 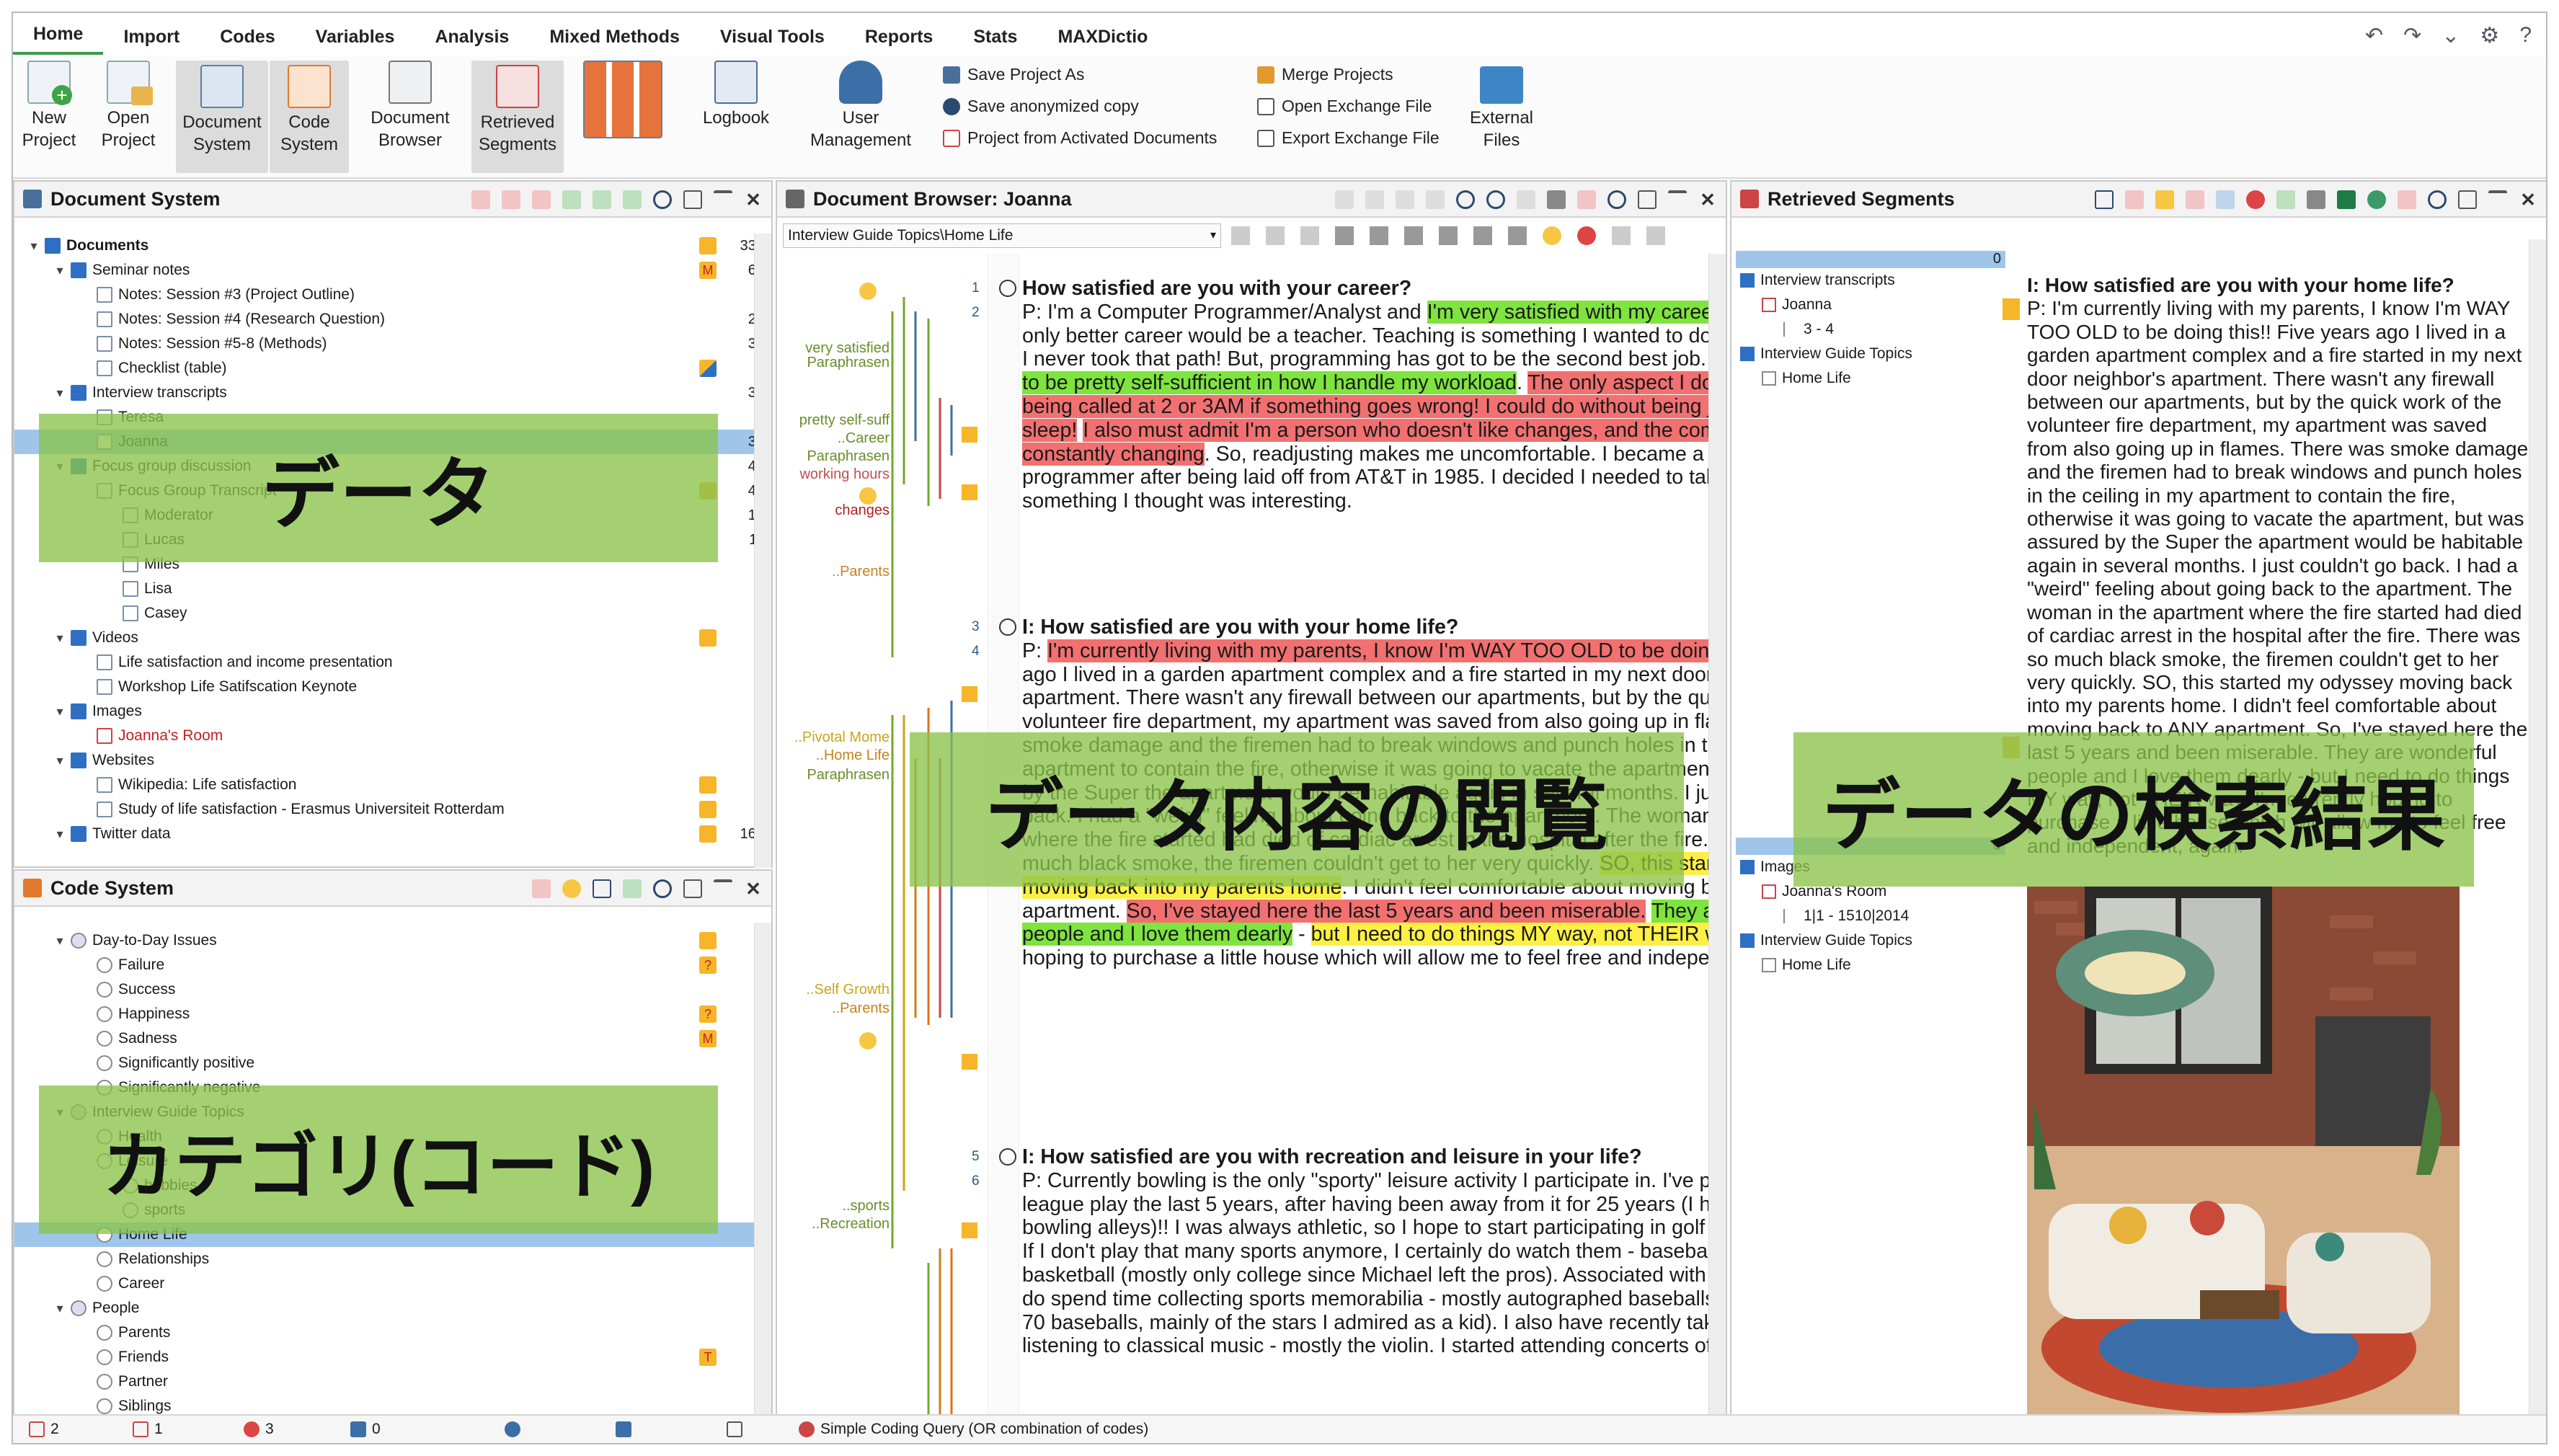 What do you see at coordinates (1465, 199) in the screenshot?
I see `zoom-in-icon` at bounding box center [1465, 199].